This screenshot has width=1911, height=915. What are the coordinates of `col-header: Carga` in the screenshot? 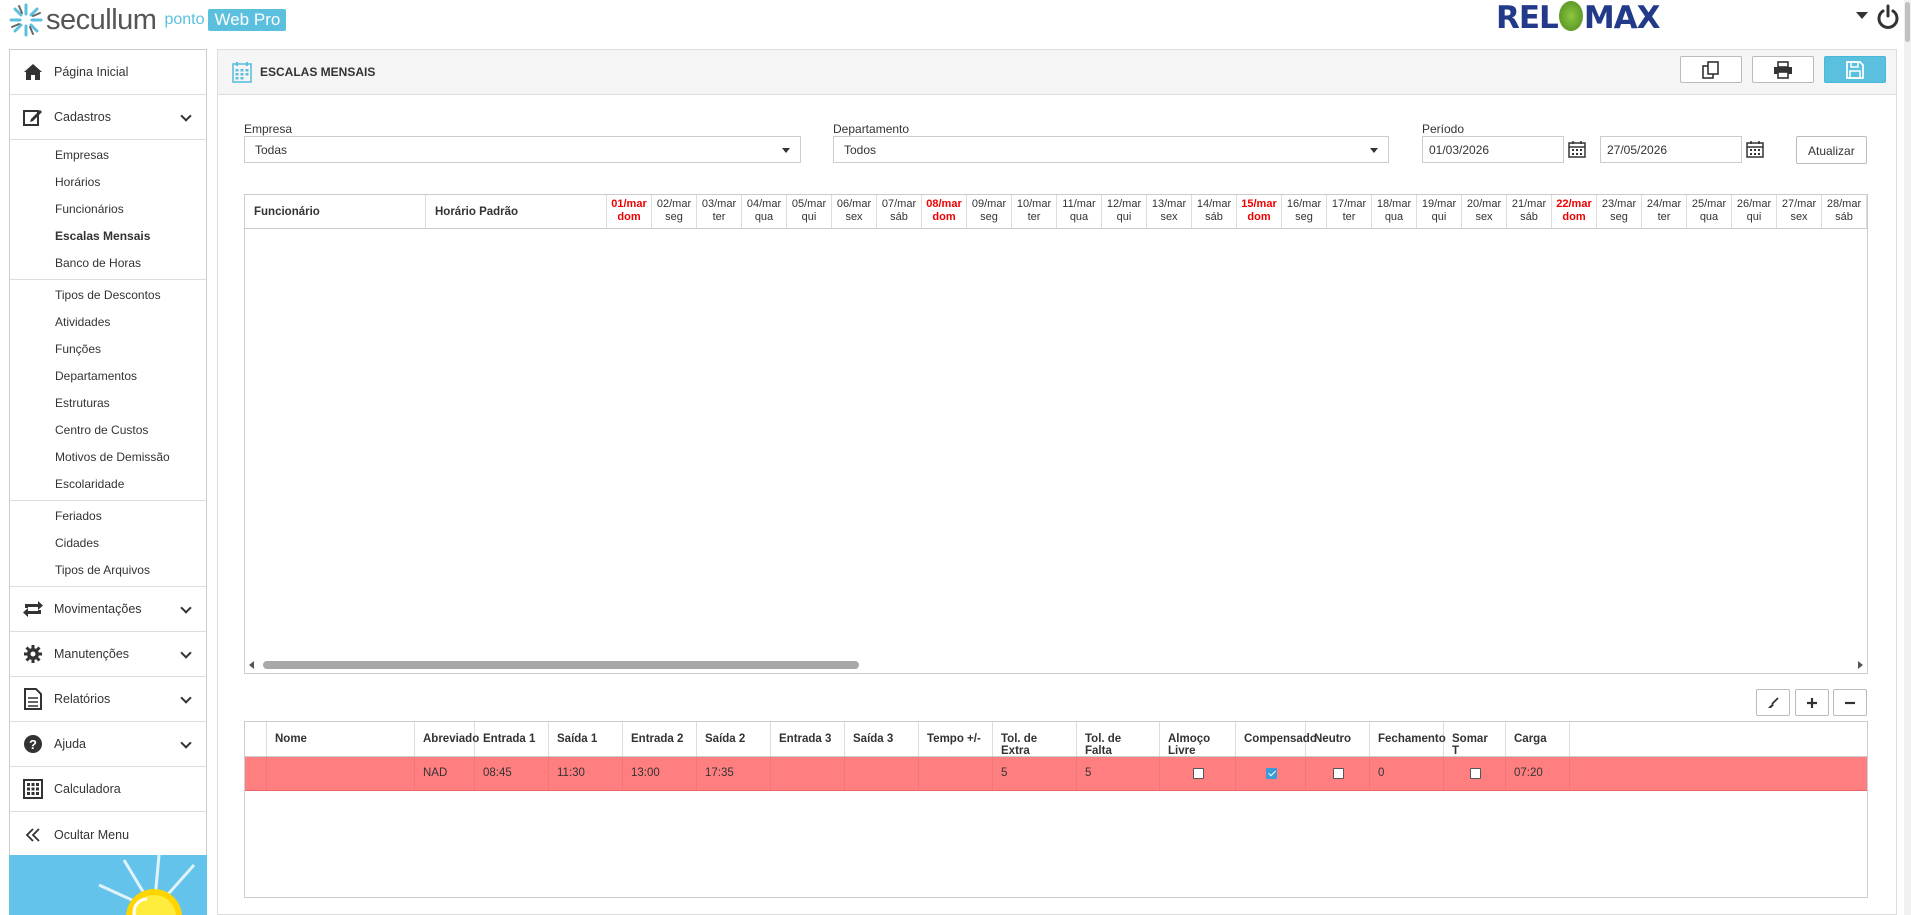 It's located at (1538, 739).